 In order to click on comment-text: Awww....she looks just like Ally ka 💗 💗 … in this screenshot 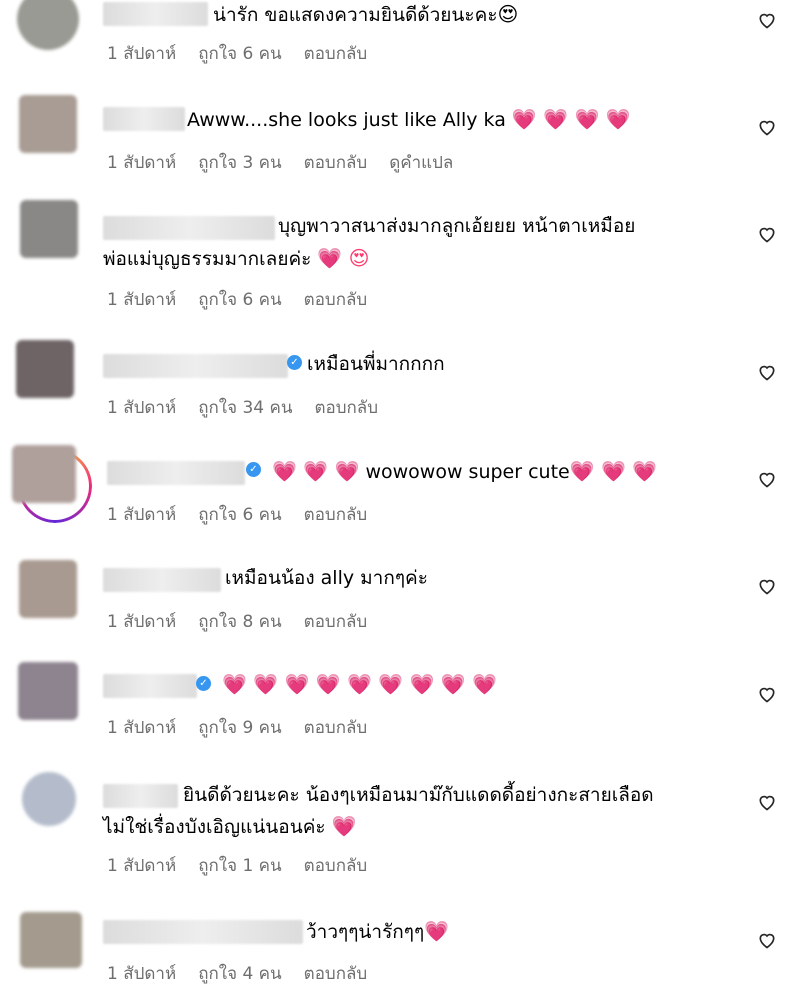, I will do `click(409, 119)`.